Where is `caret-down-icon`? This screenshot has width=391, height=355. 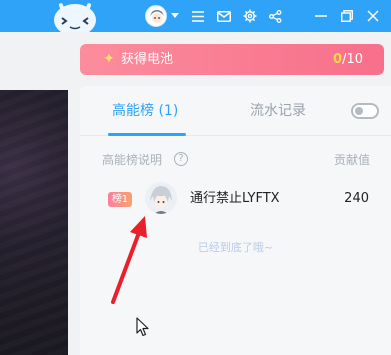
caret-down-icon is located at coordinates (175, 16).